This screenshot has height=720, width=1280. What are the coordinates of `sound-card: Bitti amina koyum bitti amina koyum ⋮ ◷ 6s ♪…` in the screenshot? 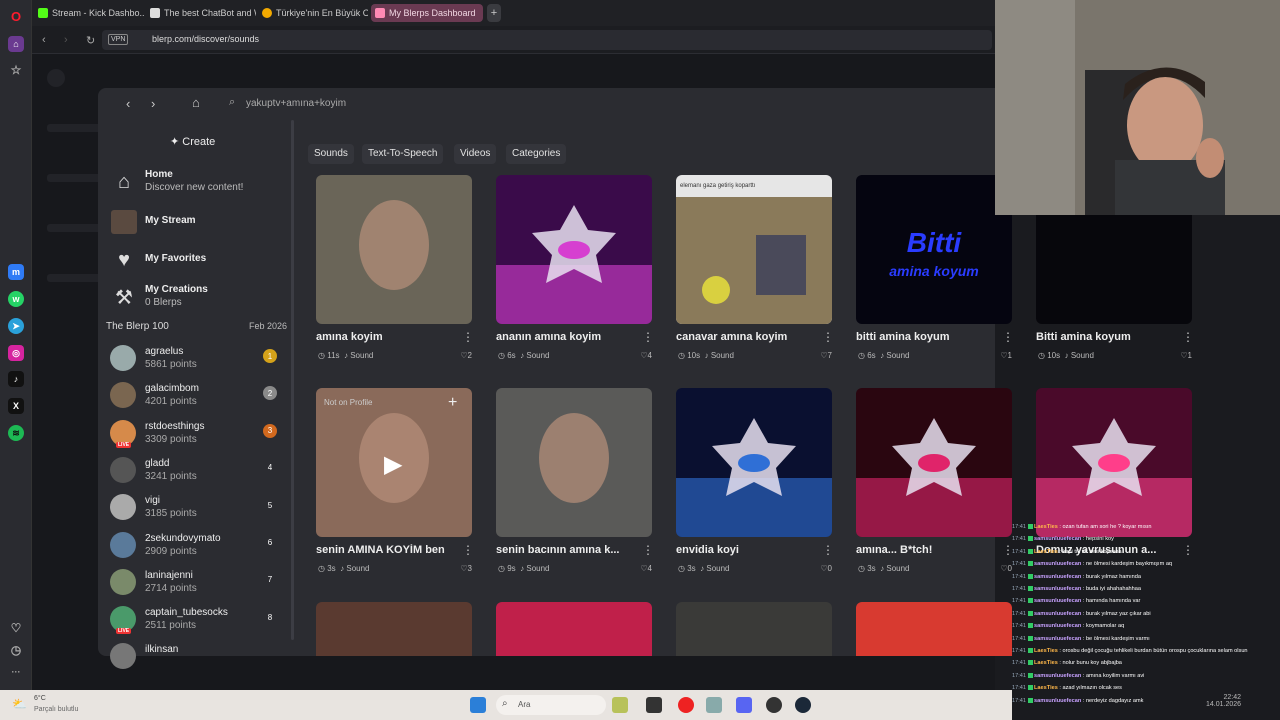 It's located at (935, 275).